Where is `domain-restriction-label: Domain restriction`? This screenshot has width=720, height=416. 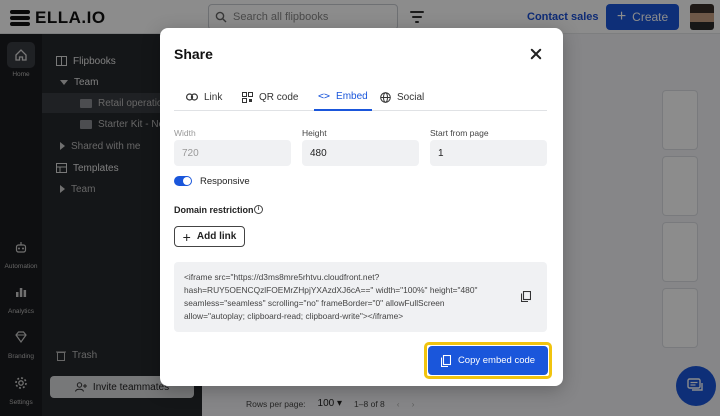
domain-restriction-label: Domain restriction is located at coordinates (214, 210).